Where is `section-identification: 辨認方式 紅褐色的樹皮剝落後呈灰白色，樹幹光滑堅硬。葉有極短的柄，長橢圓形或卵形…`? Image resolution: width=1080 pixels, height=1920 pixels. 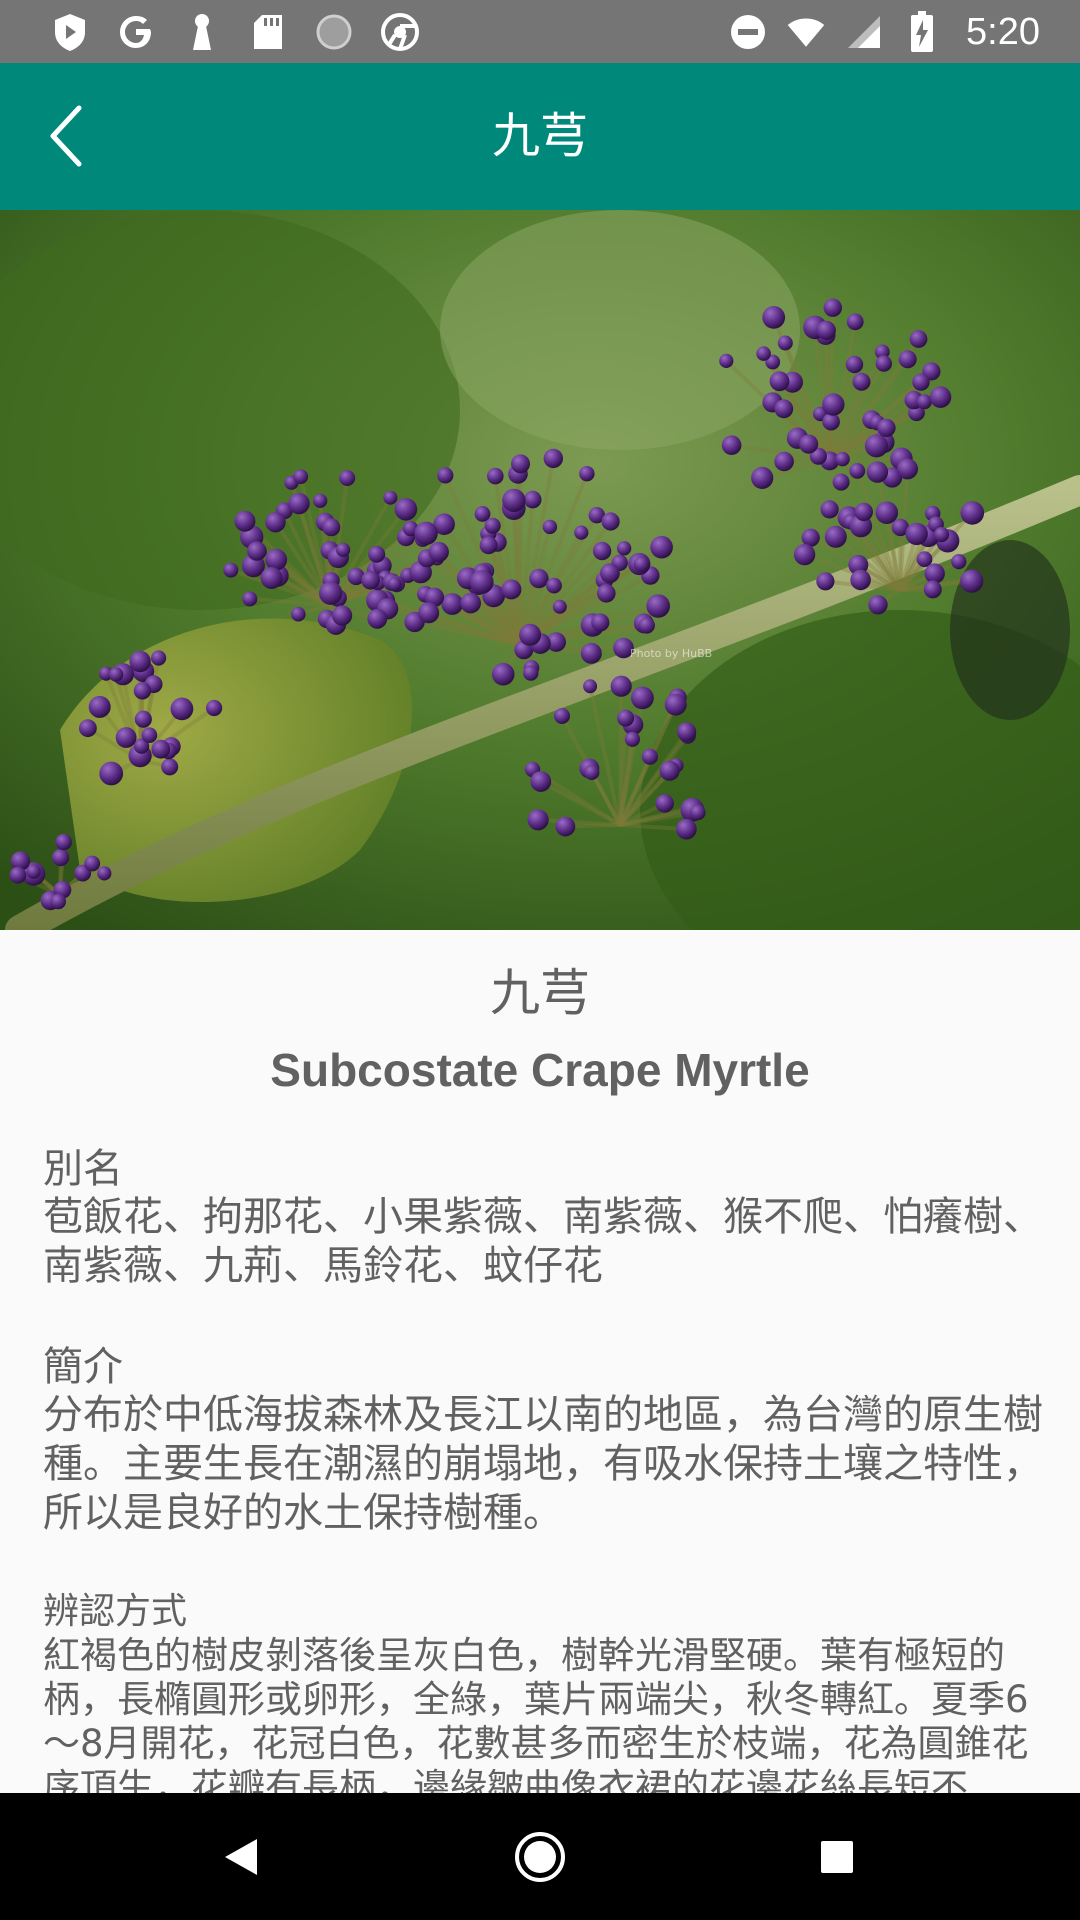 section-identification: 辨認方式 紅褐色的樹皮剝落後呈灰白色，樹幹光滑堅硬。葉有極短的柄，長橢圓形或卵形… is located at coordinates (543, 1691).